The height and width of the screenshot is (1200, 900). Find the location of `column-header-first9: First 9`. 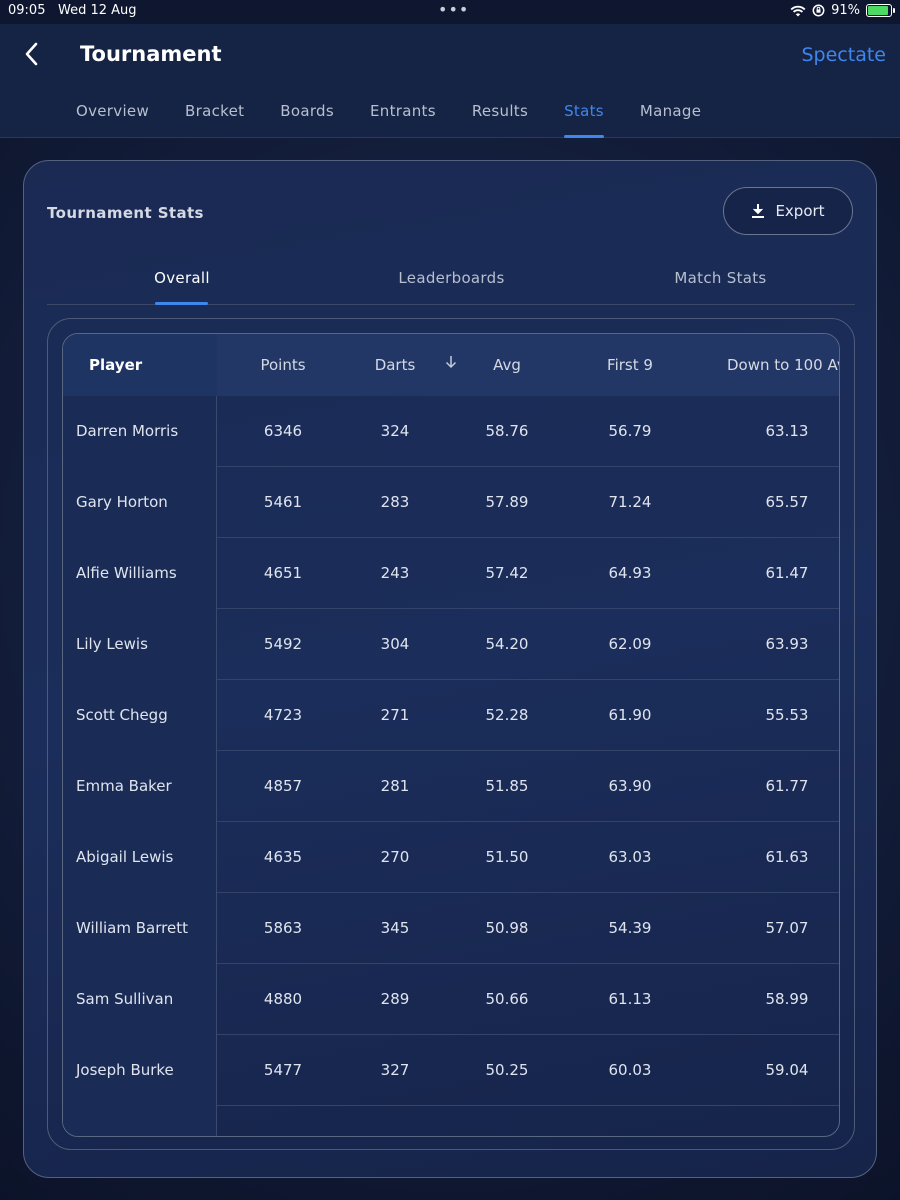

column-header-first9: First 9 is located at coordinates (630, 365).